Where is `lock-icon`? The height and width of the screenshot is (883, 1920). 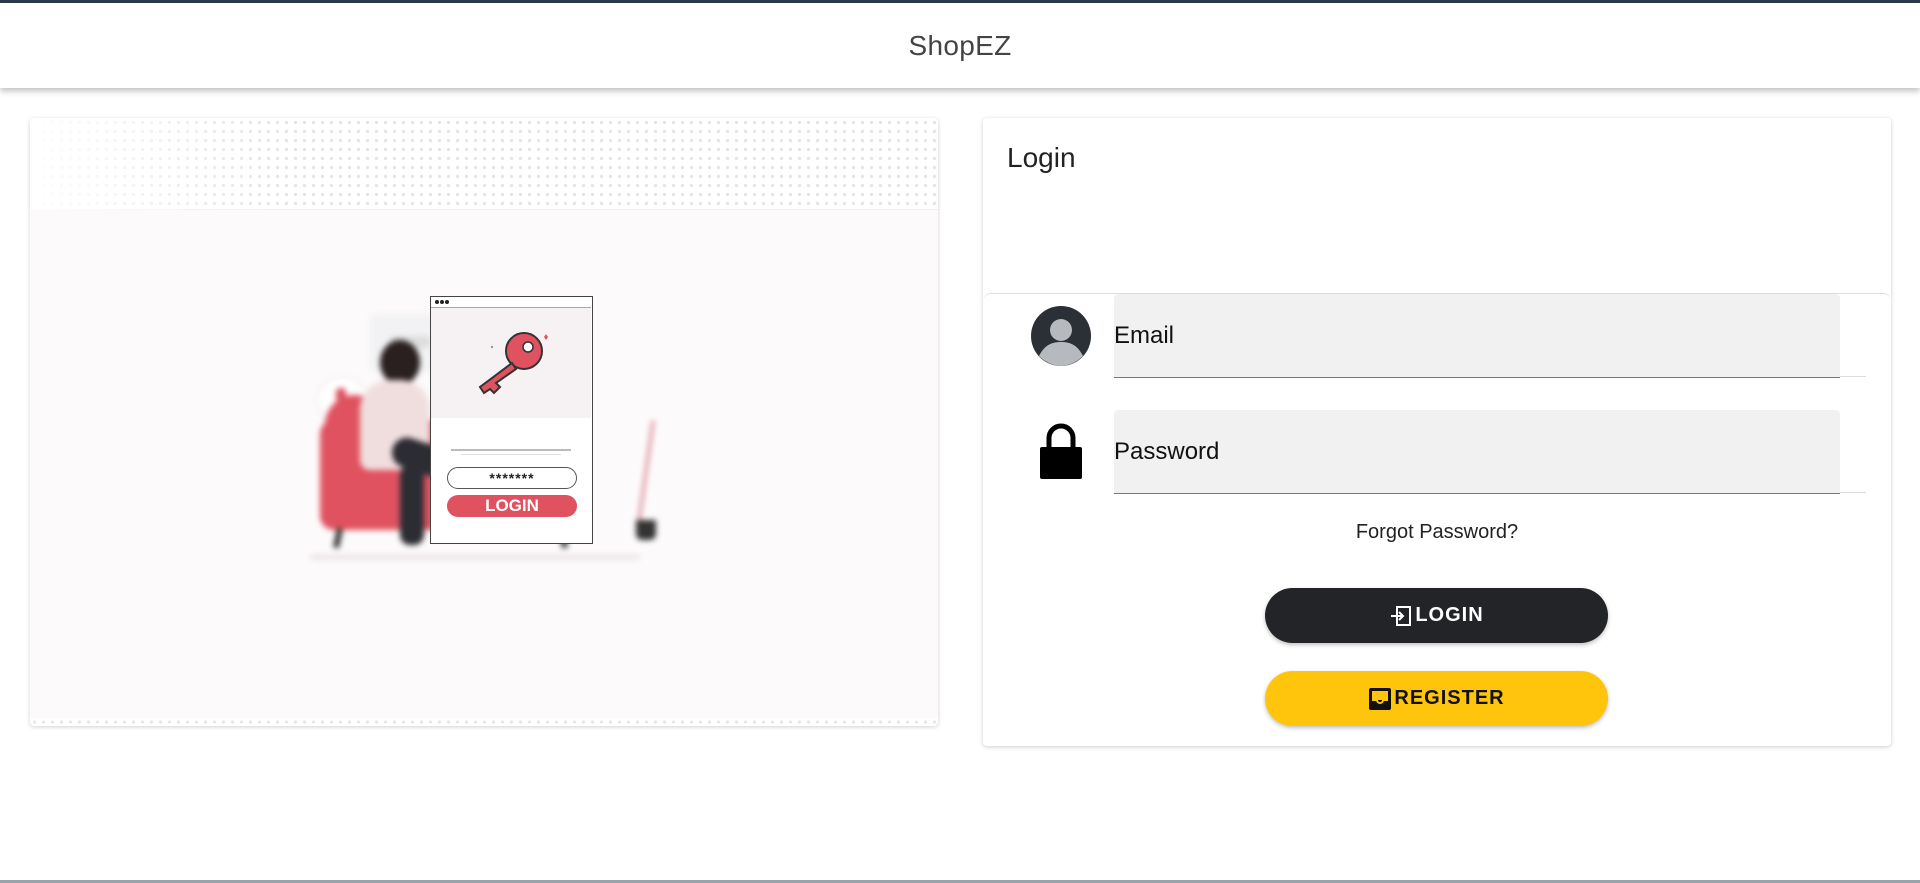 lock-icon is located at coordinates (1061, 452).